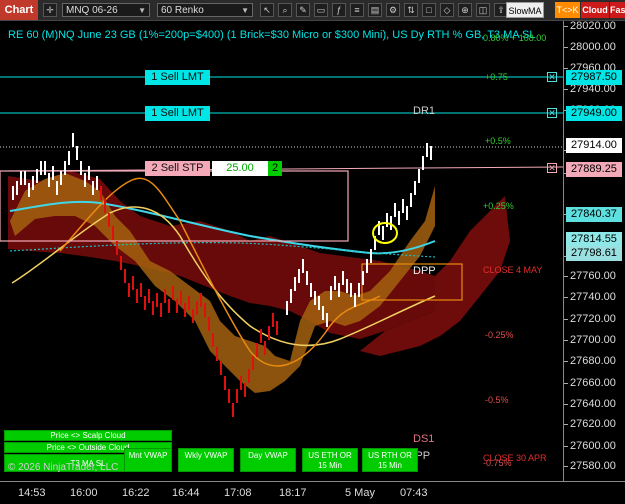 The height and width of the screenshot is (504, 625). I want to click on strategies-icon: ≡, so click(357, 10).